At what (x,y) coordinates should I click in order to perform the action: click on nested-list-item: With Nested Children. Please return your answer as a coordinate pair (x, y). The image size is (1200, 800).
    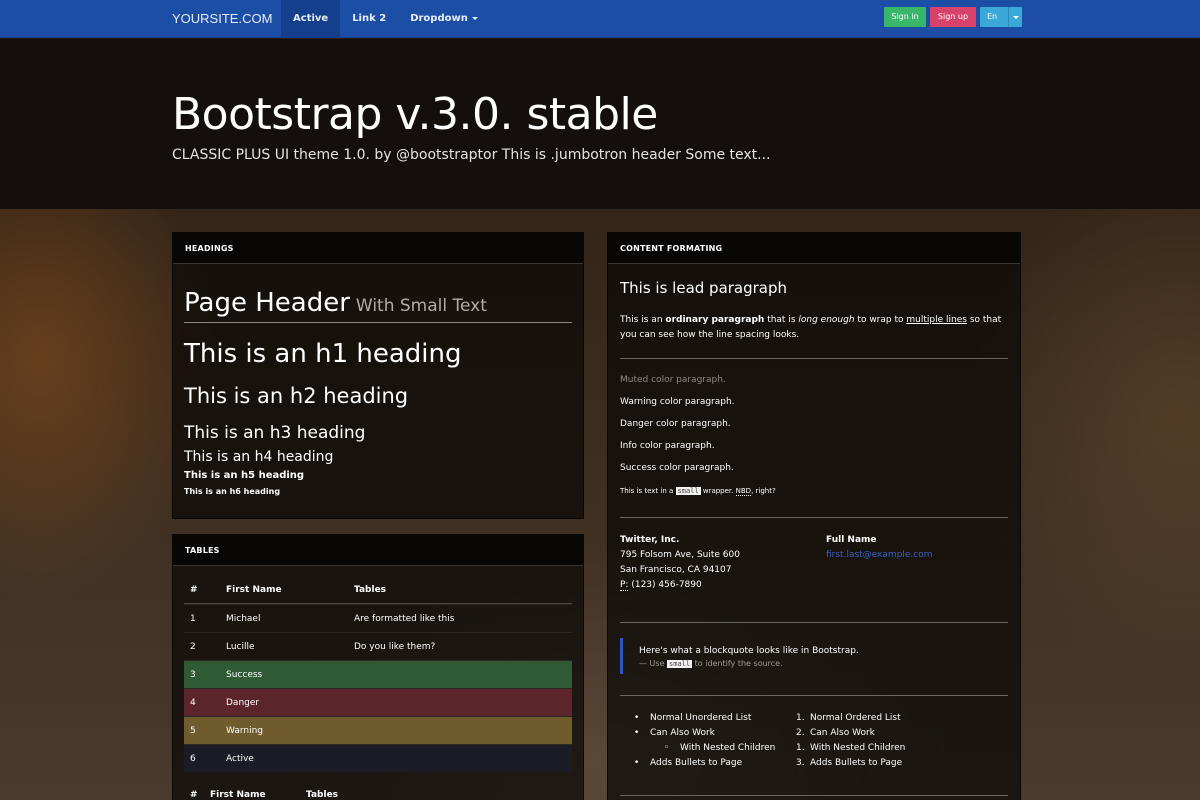
    Looking at the image, I should click on (709, 748).